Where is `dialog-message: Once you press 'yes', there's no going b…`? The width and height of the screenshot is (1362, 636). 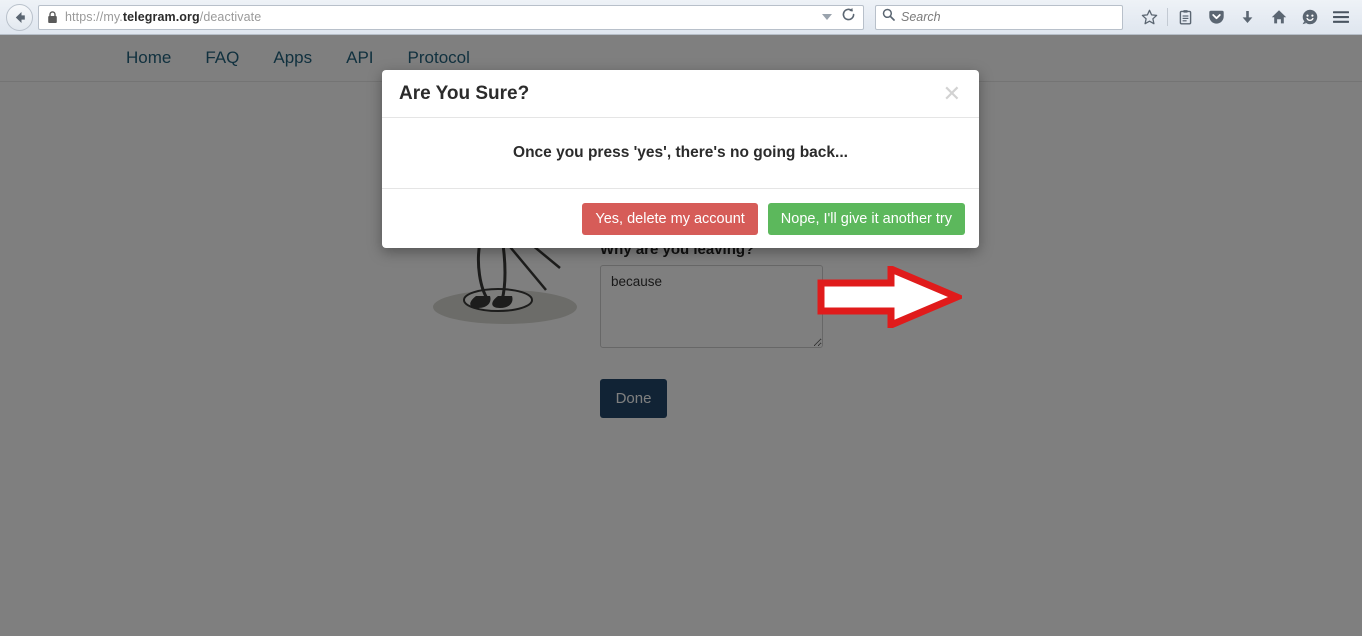 dialog-message: Once you press 'yes', there's no going b… is located at coordinates (680, 152).